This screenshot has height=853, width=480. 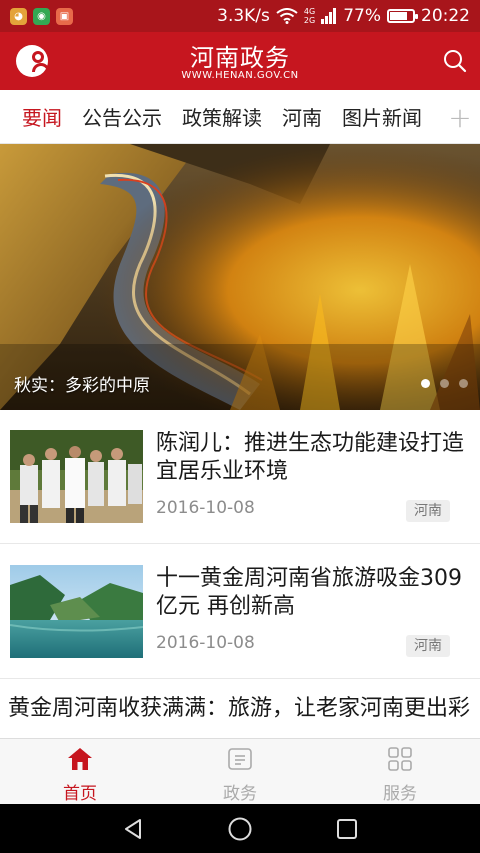 What do you see at coordinates (18, 16) in the screenshot?
I see `app-notification-icon: ◕` at bounding box center [18, 16].